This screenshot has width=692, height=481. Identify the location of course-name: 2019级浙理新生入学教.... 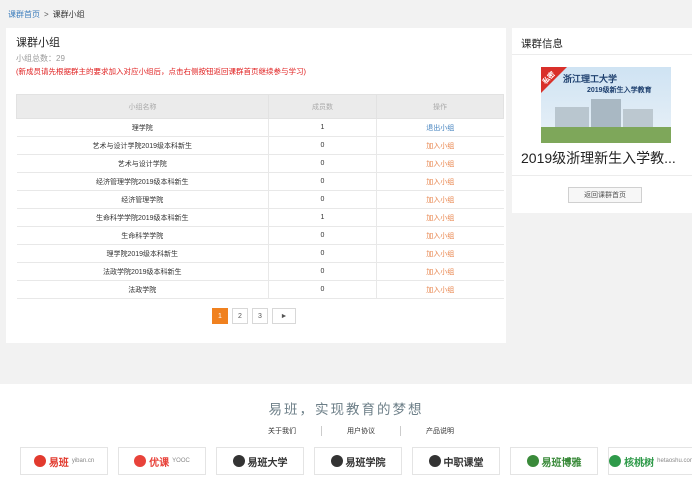
(606, 158).